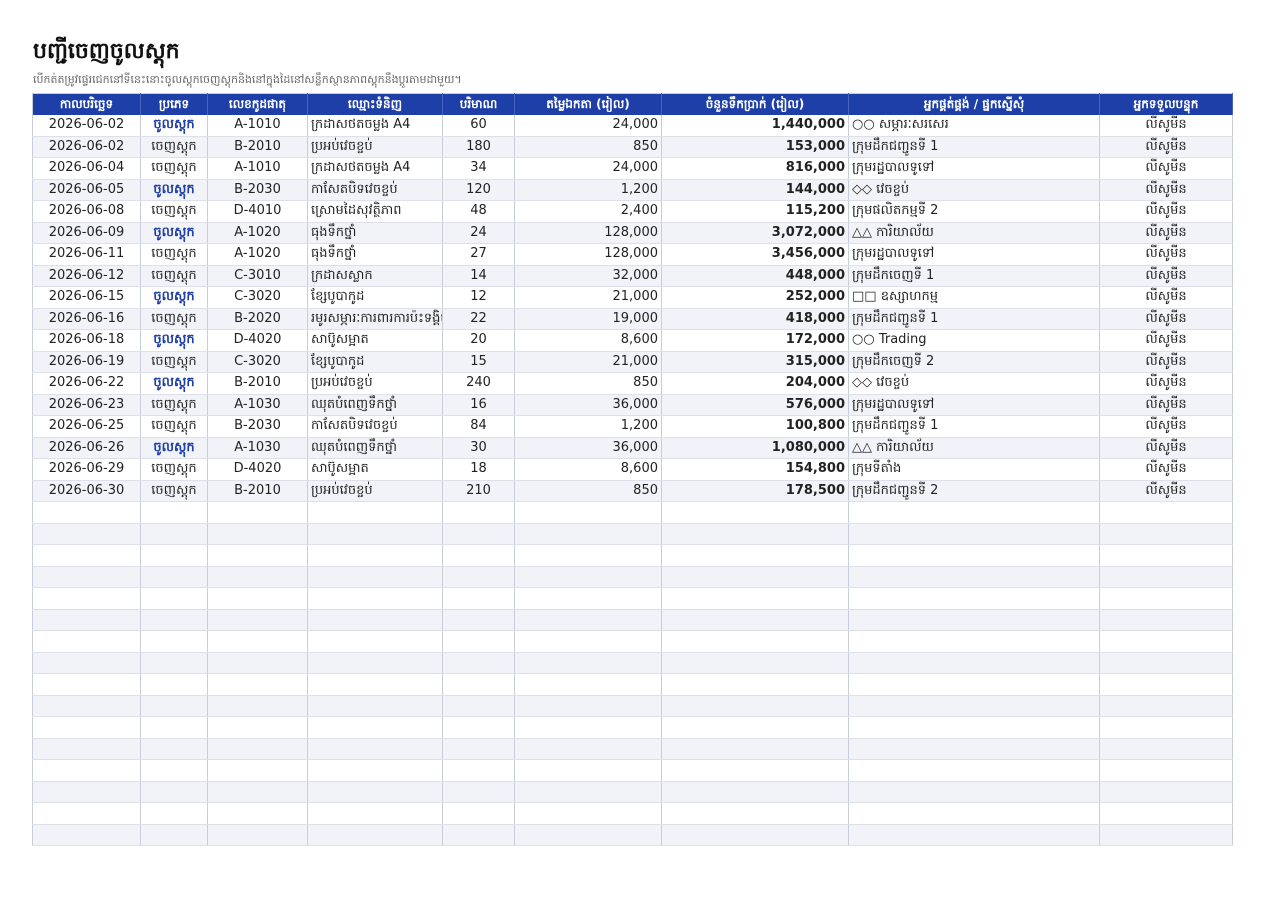 The image size is (1272, 900). I want to click on cell-item-name: រមូរសម្ភារៈការពារការប៉ះទង្គិច, so click(375, 319).